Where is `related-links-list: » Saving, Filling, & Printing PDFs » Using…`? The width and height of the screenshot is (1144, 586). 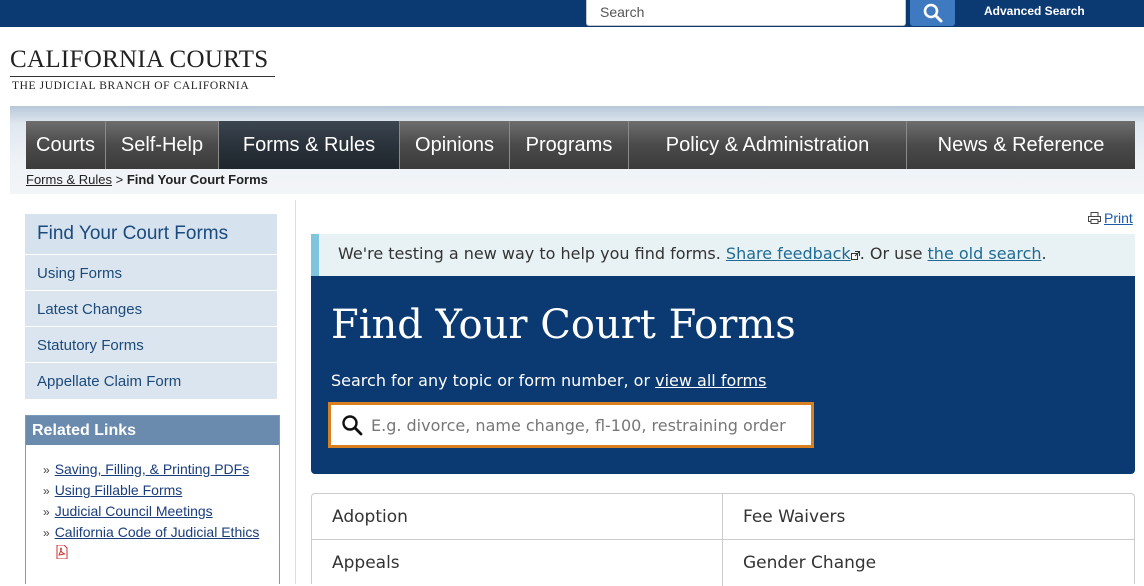 related-links-list: » Saving, Filling, & Printing PDFs » Using… is located at coordinates (161, 501).